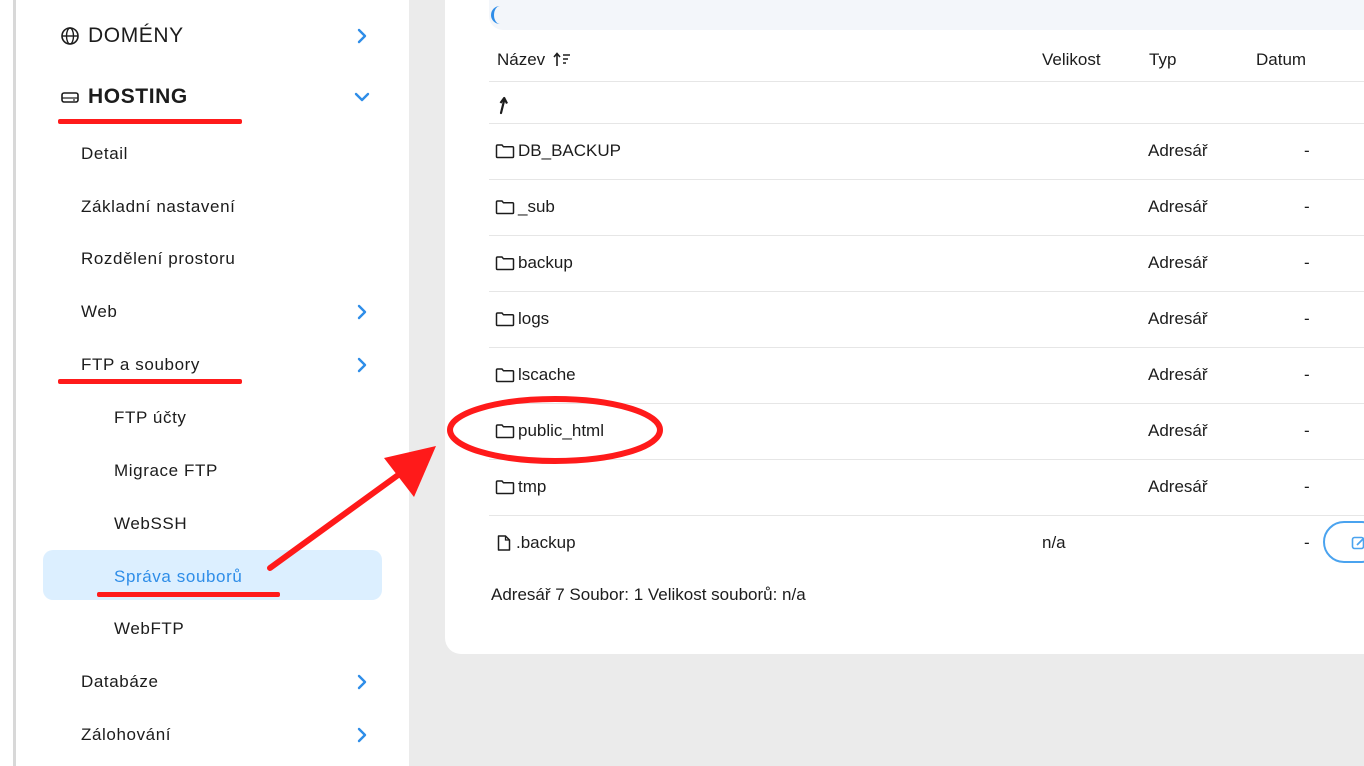 The height and width of the screenshot is (766, 1364). I want to click on spinner-icon, so click(496, 15).